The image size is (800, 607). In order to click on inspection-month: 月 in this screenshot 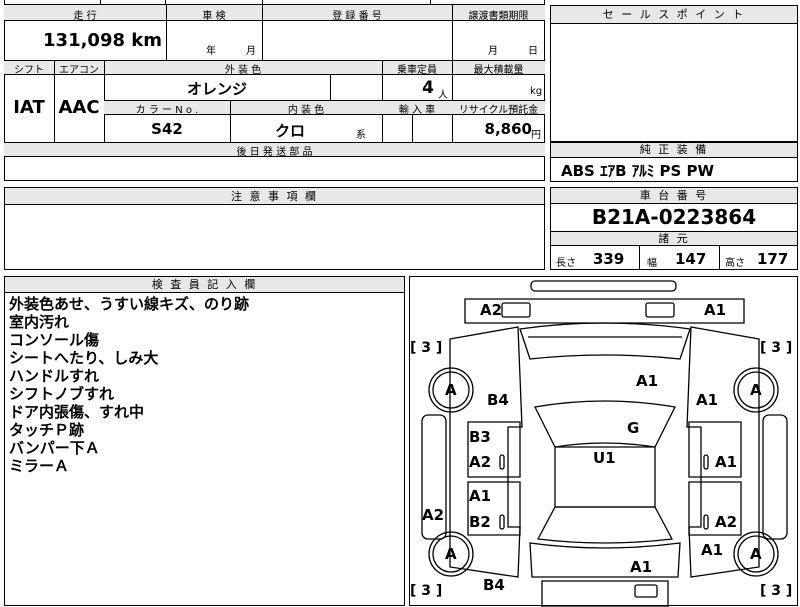, I will do `click(251, 51)`.